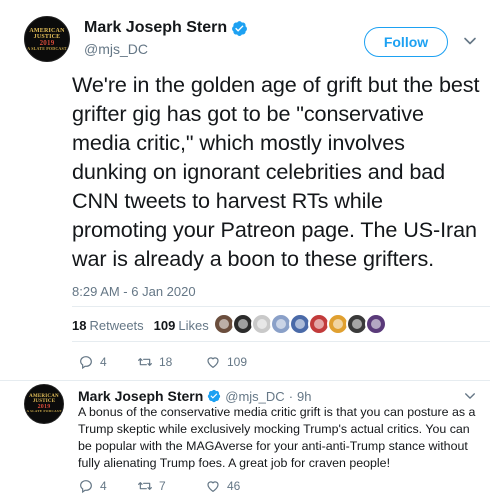 The width and height of the screenshot is (490, 500). Describe the element at coordinates (237, 362) in the screenshot. I see `like-count: 109` at that location.